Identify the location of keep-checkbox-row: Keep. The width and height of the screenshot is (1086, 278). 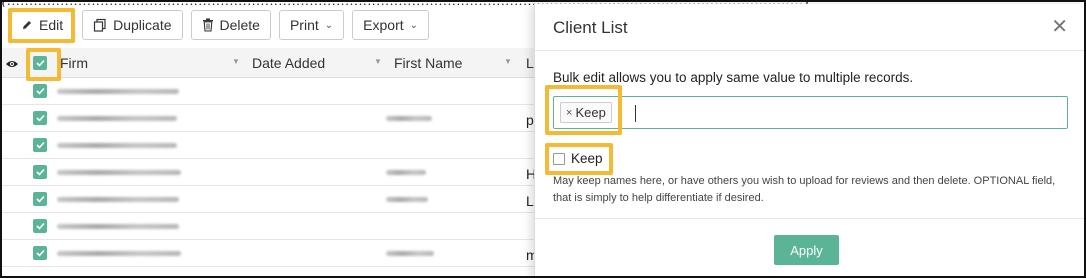
(578, 158).